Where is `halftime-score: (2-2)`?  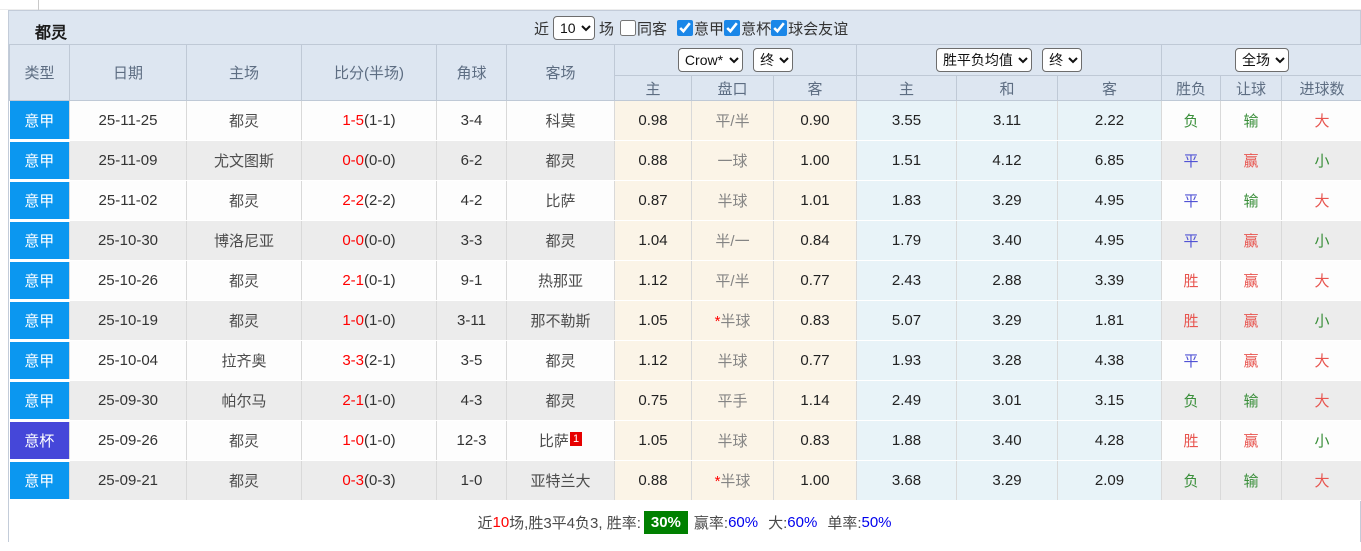 halftime-score: (2-2) is located at coordinates (380, 200).